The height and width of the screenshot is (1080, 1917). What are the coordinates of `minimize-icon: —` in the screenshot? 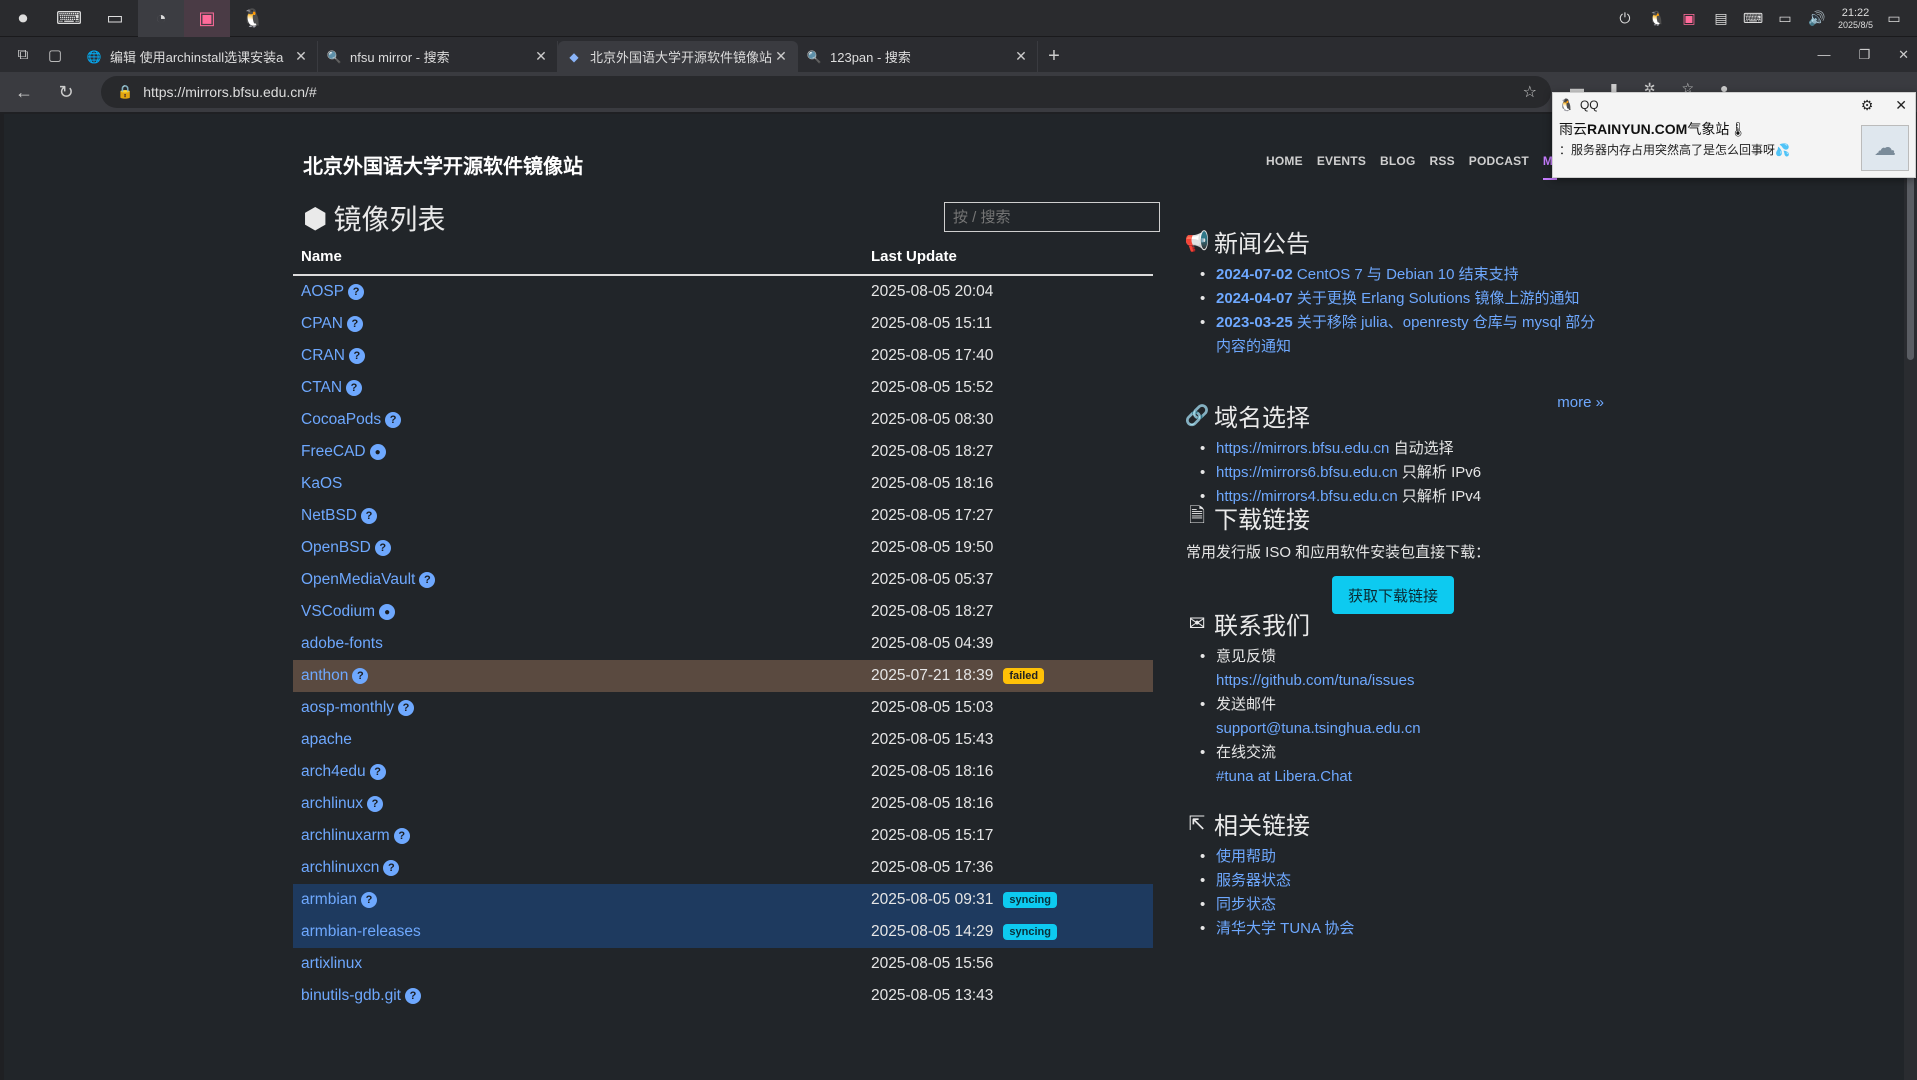 It's located at (1823, 54).